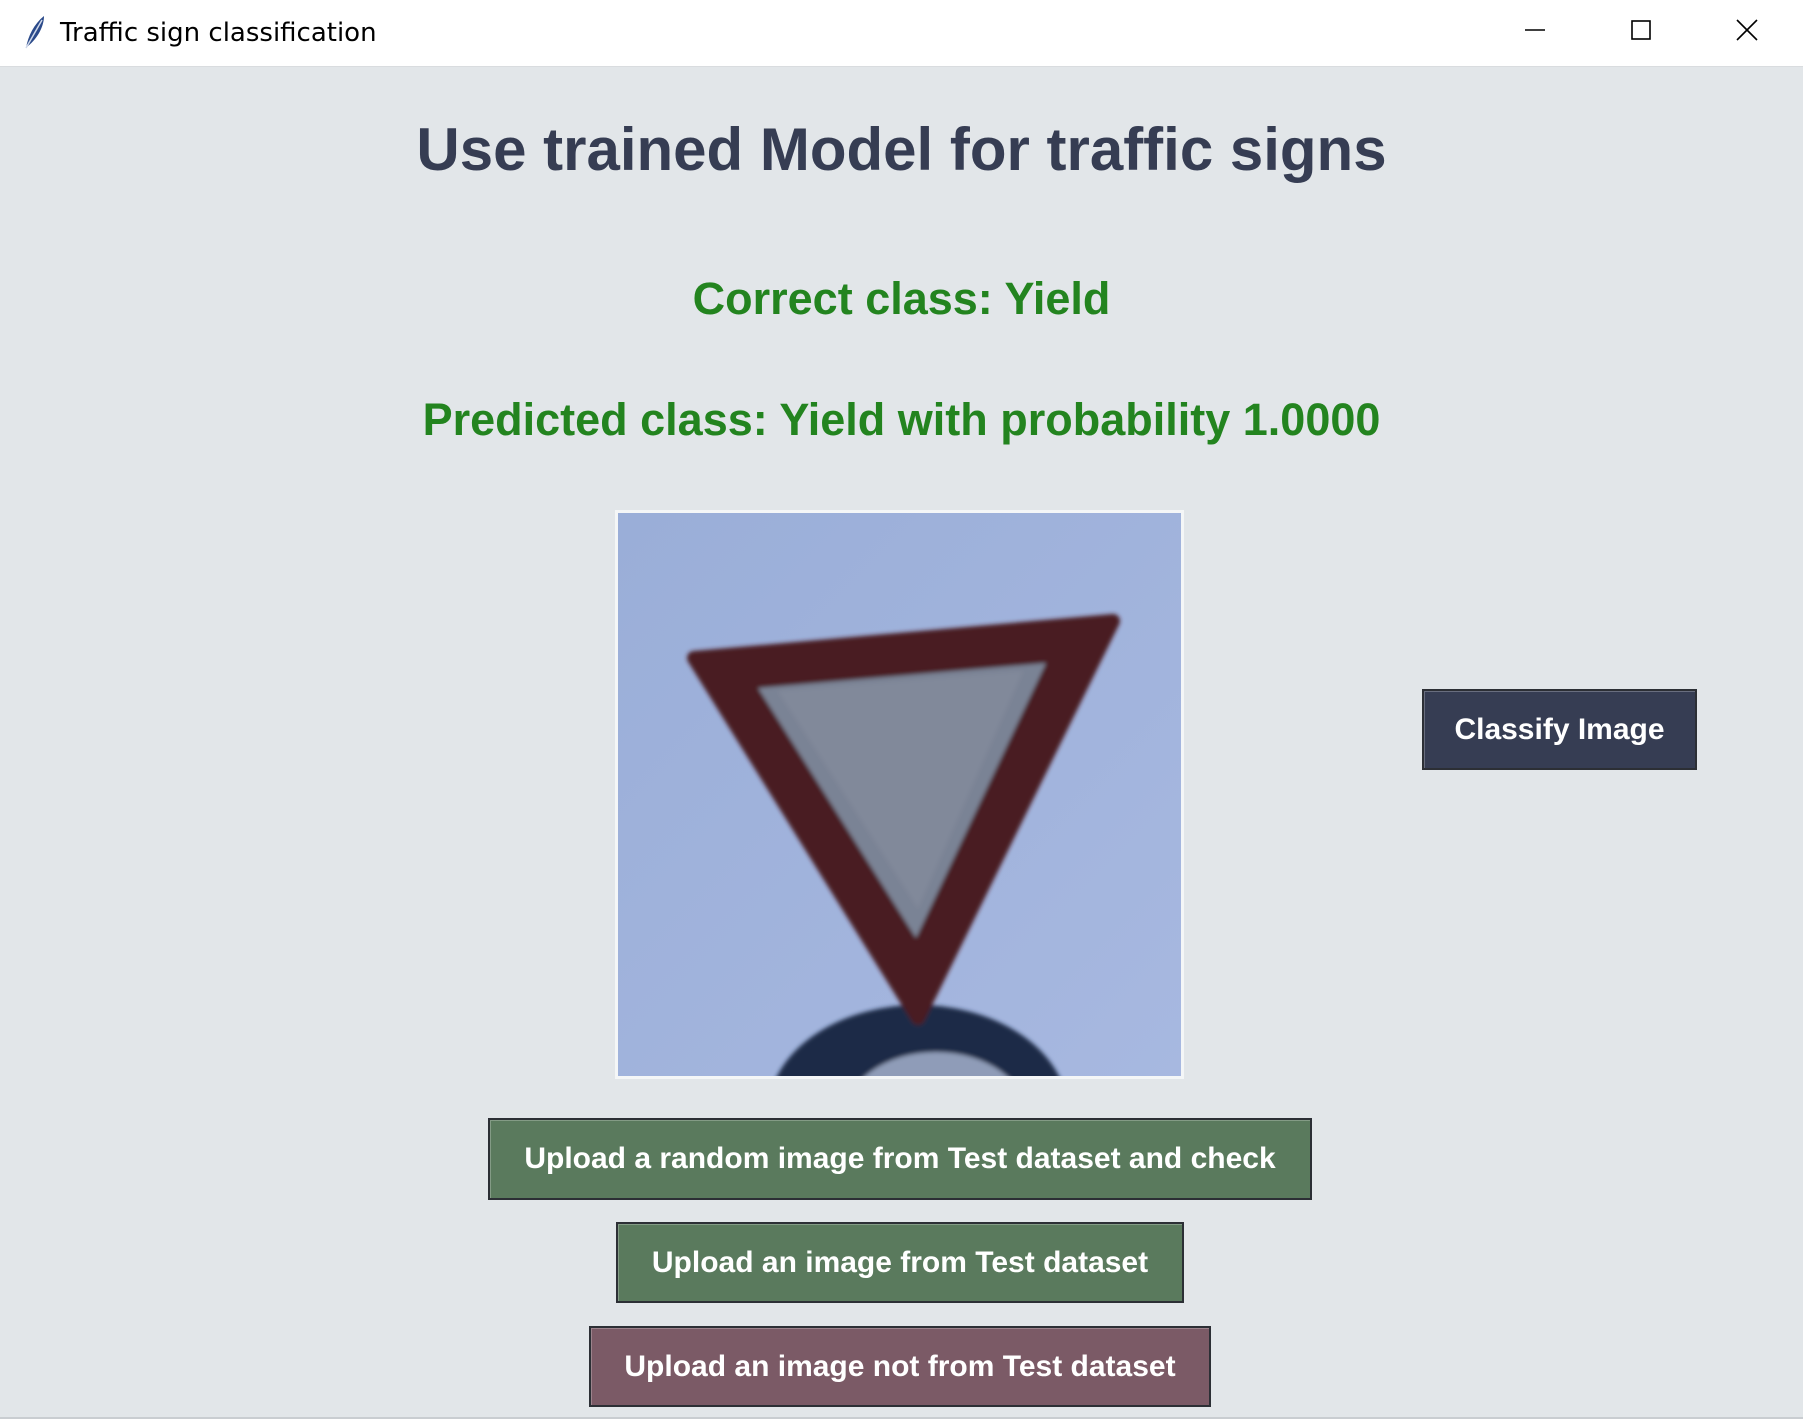 This screenshot has height=1425, width=1803. What do you see at coordinates (900, 1262) in the screenshot?
I see `upload-test-image-button: Upload an image from Test dataset` at bounding box center [900, 1262].